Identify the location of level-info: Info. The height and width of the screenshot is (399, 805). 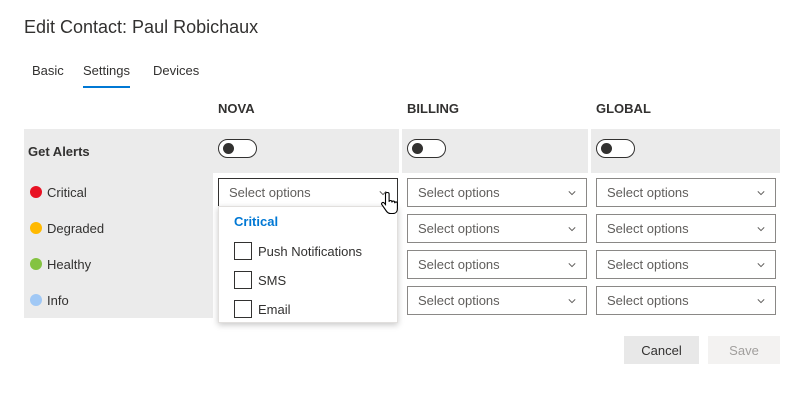
(49, 300).